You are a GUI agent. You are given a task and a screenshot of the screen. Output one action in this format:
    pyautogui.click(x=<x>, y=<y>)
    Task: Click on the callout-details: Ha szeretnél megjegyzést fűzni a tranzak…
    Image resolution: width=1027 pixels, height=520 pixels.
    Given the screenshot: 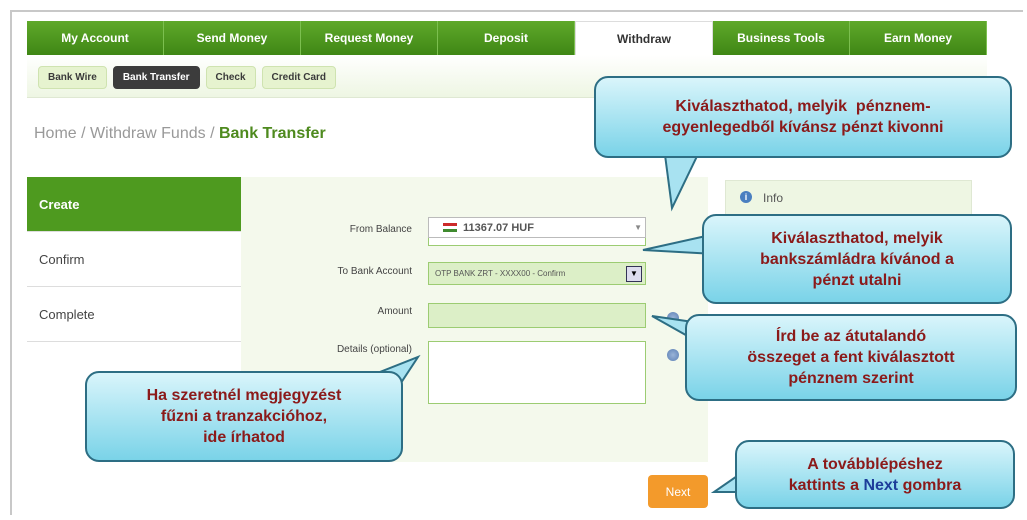 What is the action you would take?
    pyautogui.click(x=244, y=416)
    